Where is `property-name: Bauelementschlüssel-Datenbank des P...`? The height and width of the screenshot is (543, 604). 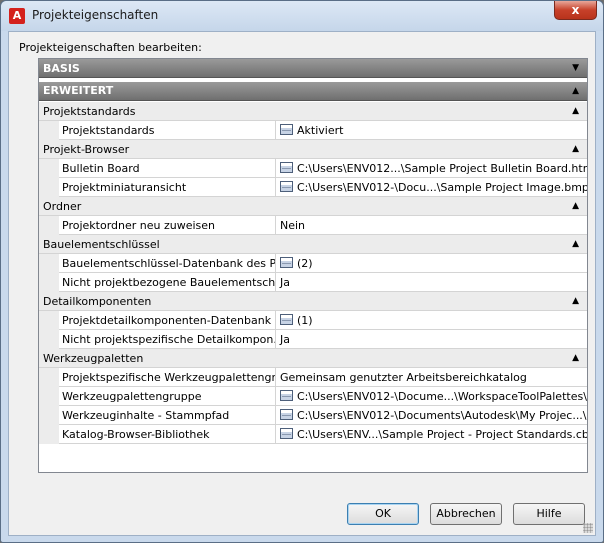 property-name: Bauelementschlüssel-Datenbank des P... is located at coordinates (168, 263).